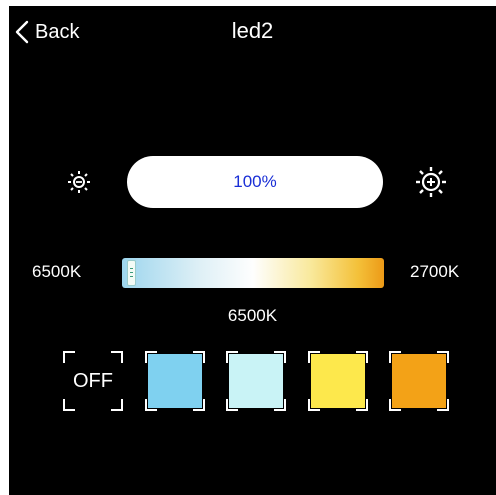 The height and width of the screenshot is (495, 496). I want to click on page-title: led2, so click(252, 30).